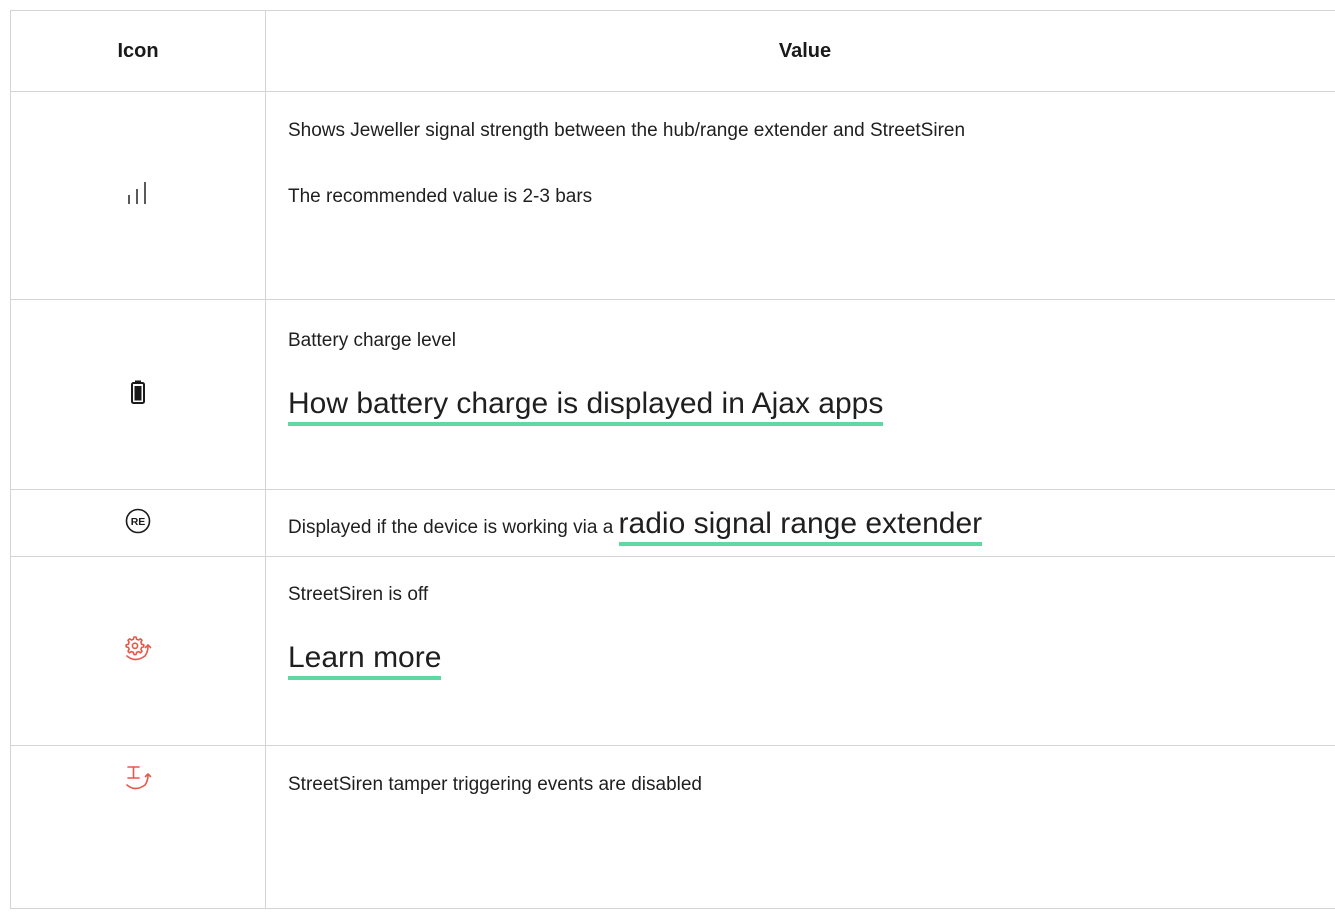 This screenshot has height=920, width=1335. What do you see at coordinates (138, 51) in the screenshot?
I see `icon-column-header: Icon` at bounding box center [138, 51].